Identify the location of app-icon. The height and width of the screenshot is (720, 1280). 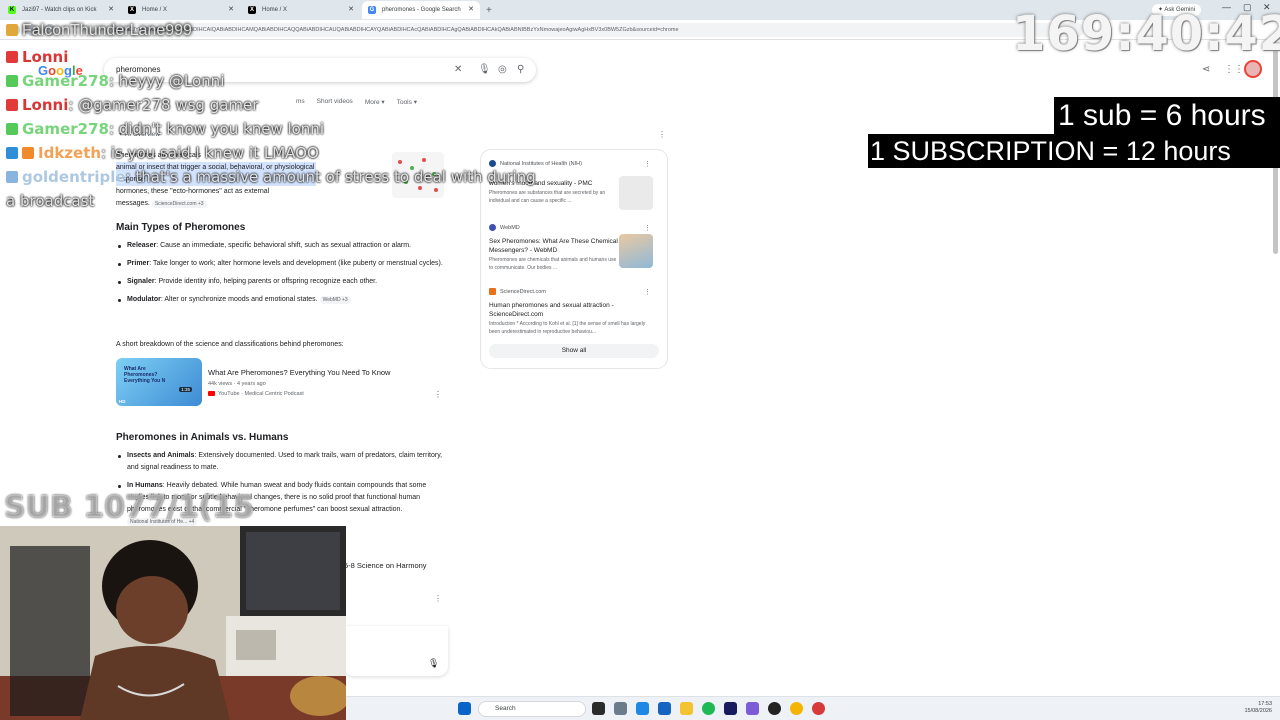
(818, 708).